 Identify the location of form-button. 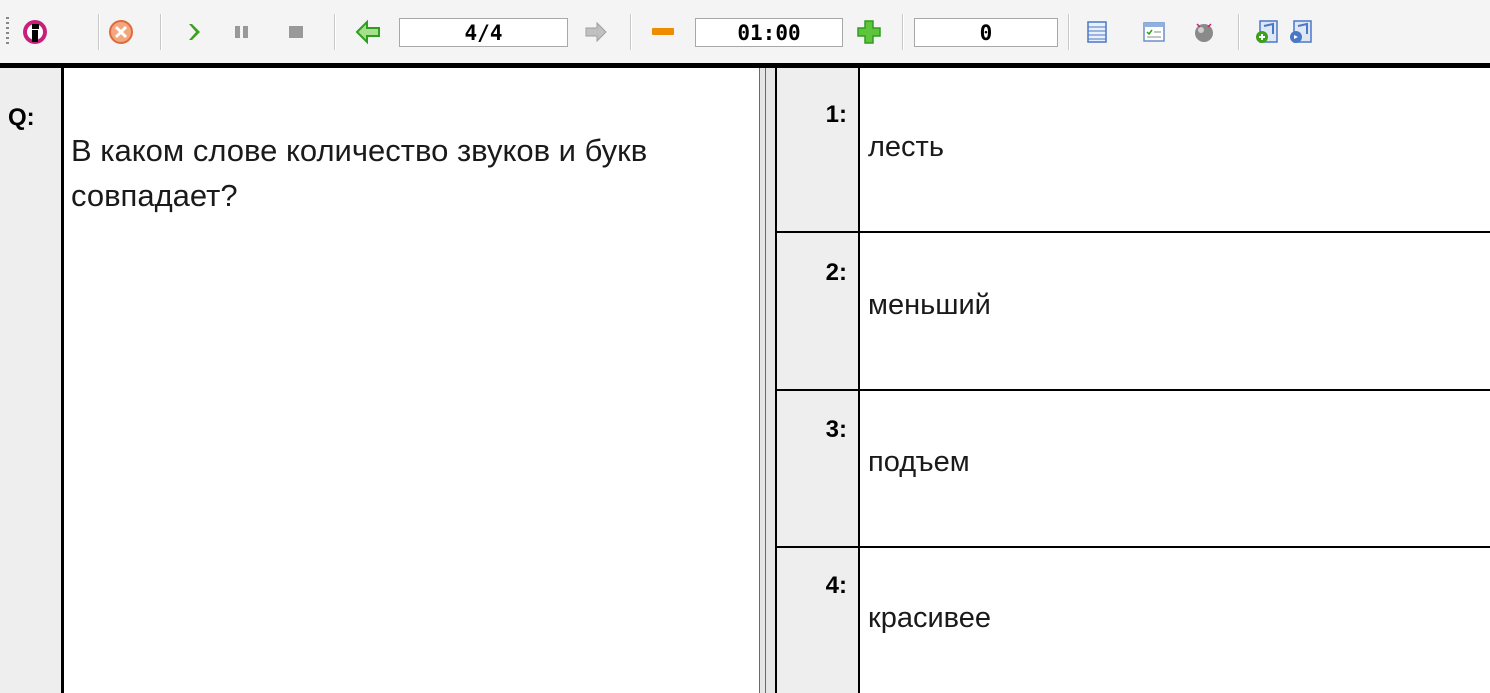
(1154, 31).